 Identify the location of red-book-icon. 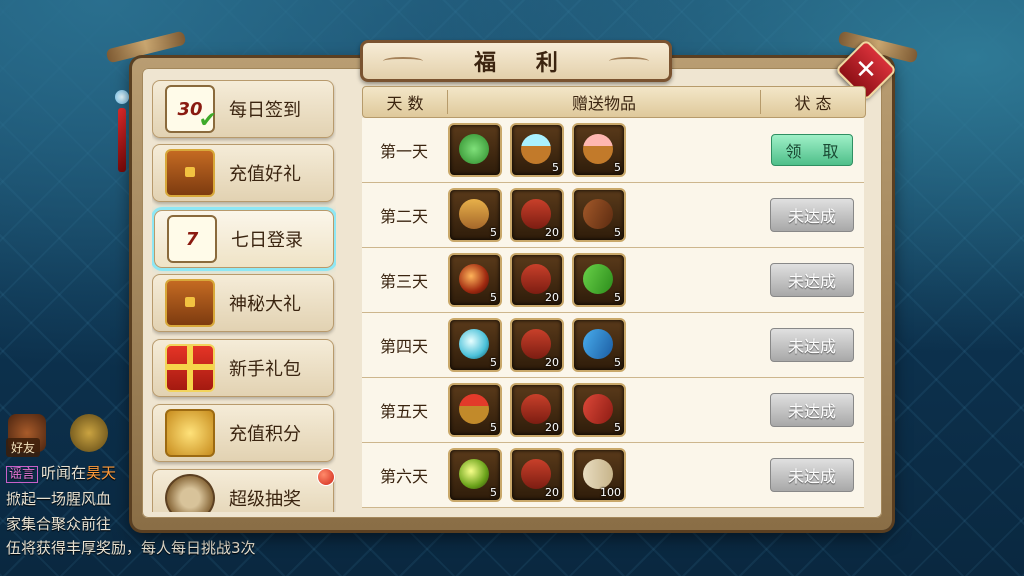
(598, 409).